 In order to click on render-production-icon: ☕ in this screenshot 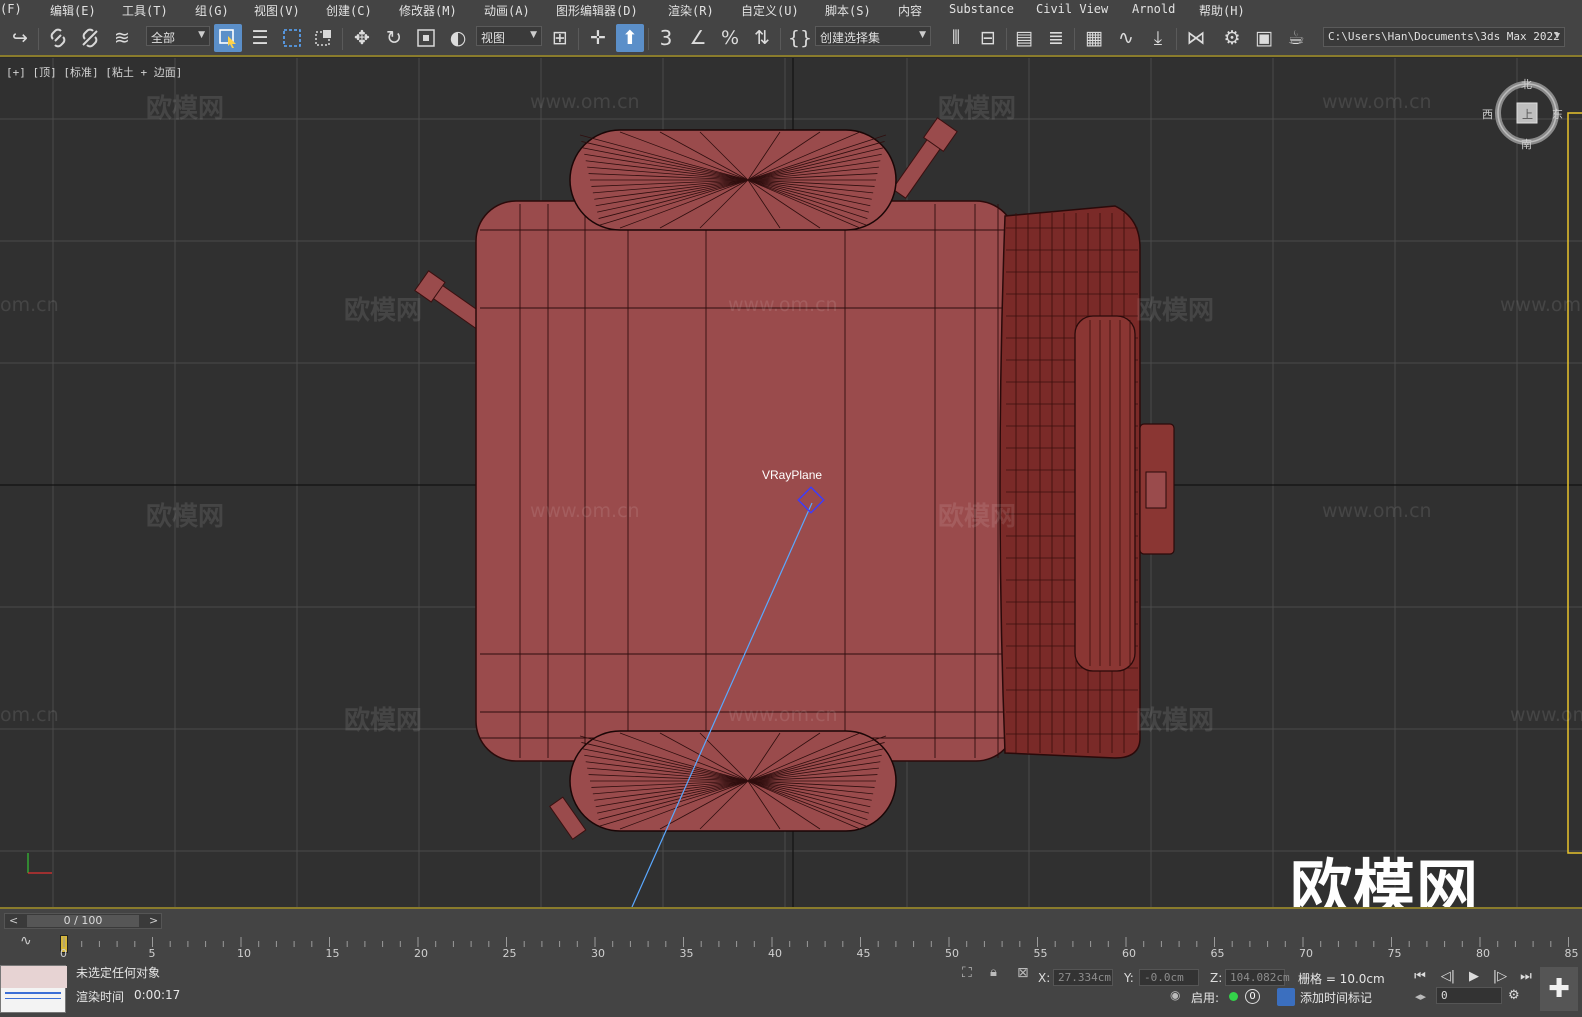, I will do `click(1296, 38)`.